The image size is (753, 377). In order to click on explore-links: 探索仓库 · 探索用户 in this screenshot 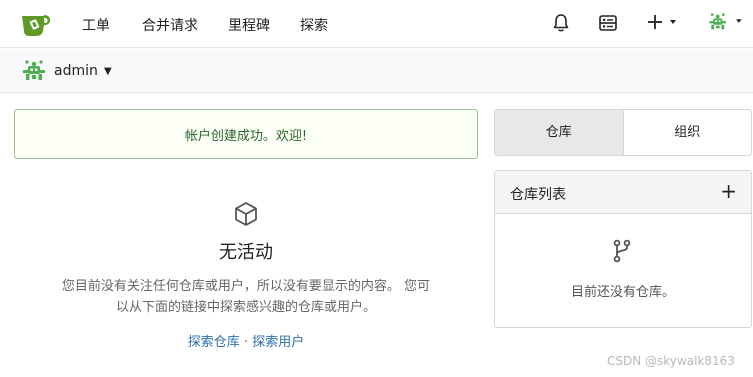, I will do `click(246, 340)`.